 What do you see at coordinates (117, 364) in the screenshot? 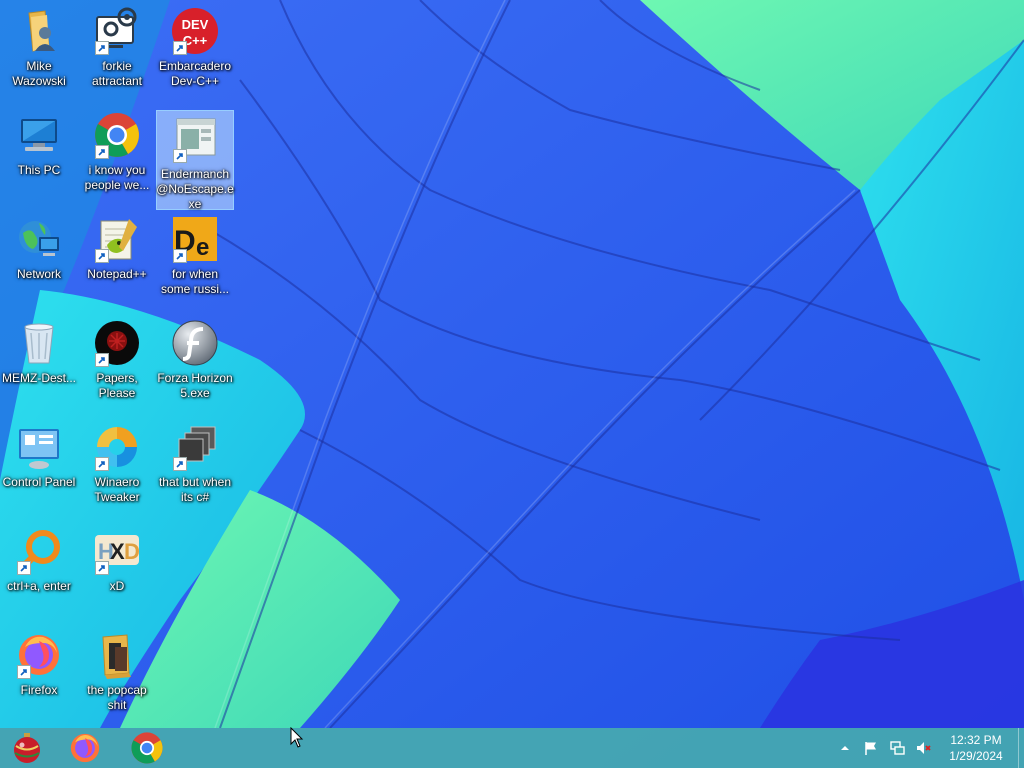
I see `desktop-icon-papers-please: Papers, Please` at bounding box center [117, 364].